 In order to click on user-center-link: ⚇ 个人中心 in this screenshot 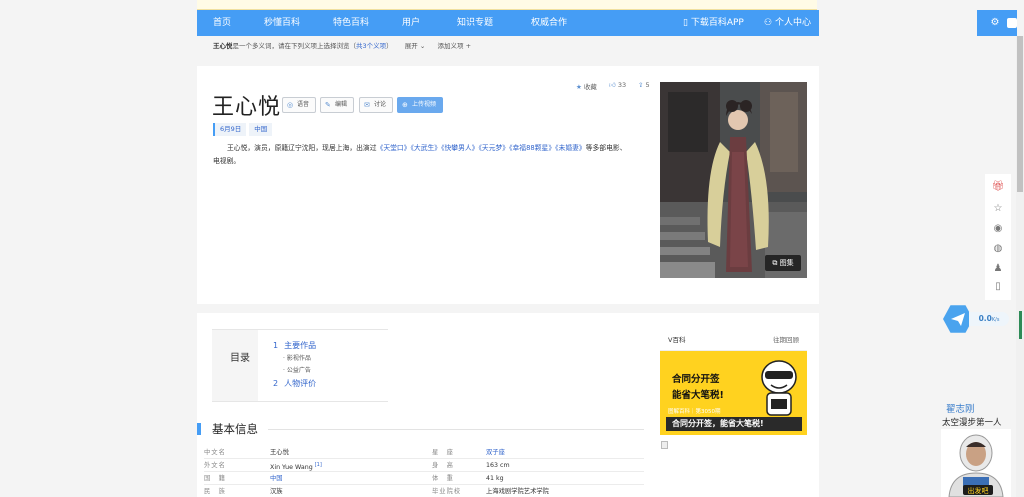, I will do `click(787, 23)`.